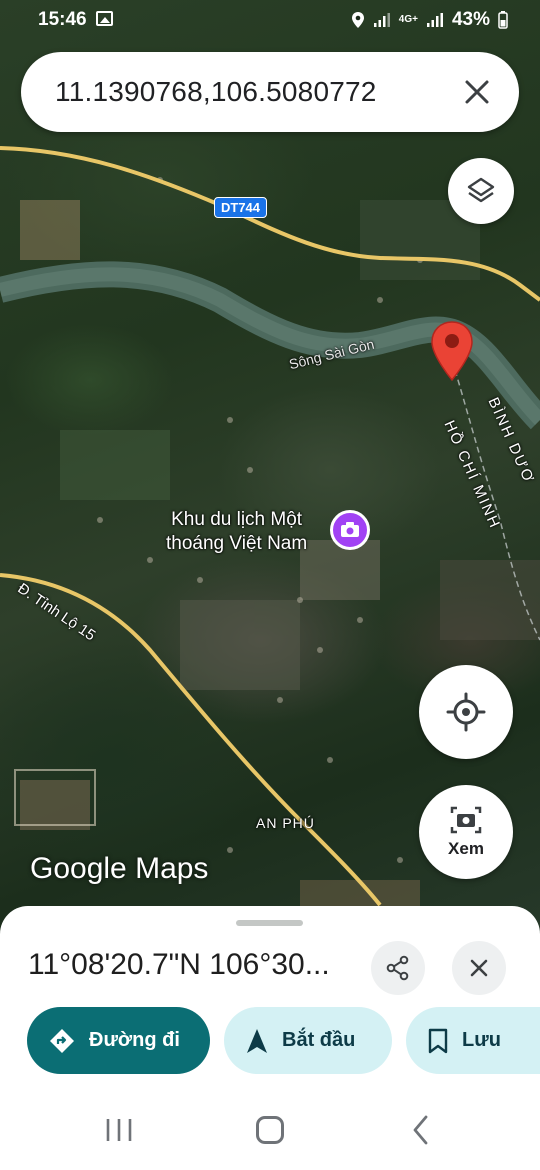 The height and width of the screenshot is (1170, 540). Describe the element at coordinates (216, 92) in the screenshot. I see `search-input: 11.1390768,106.5080772` at that location.